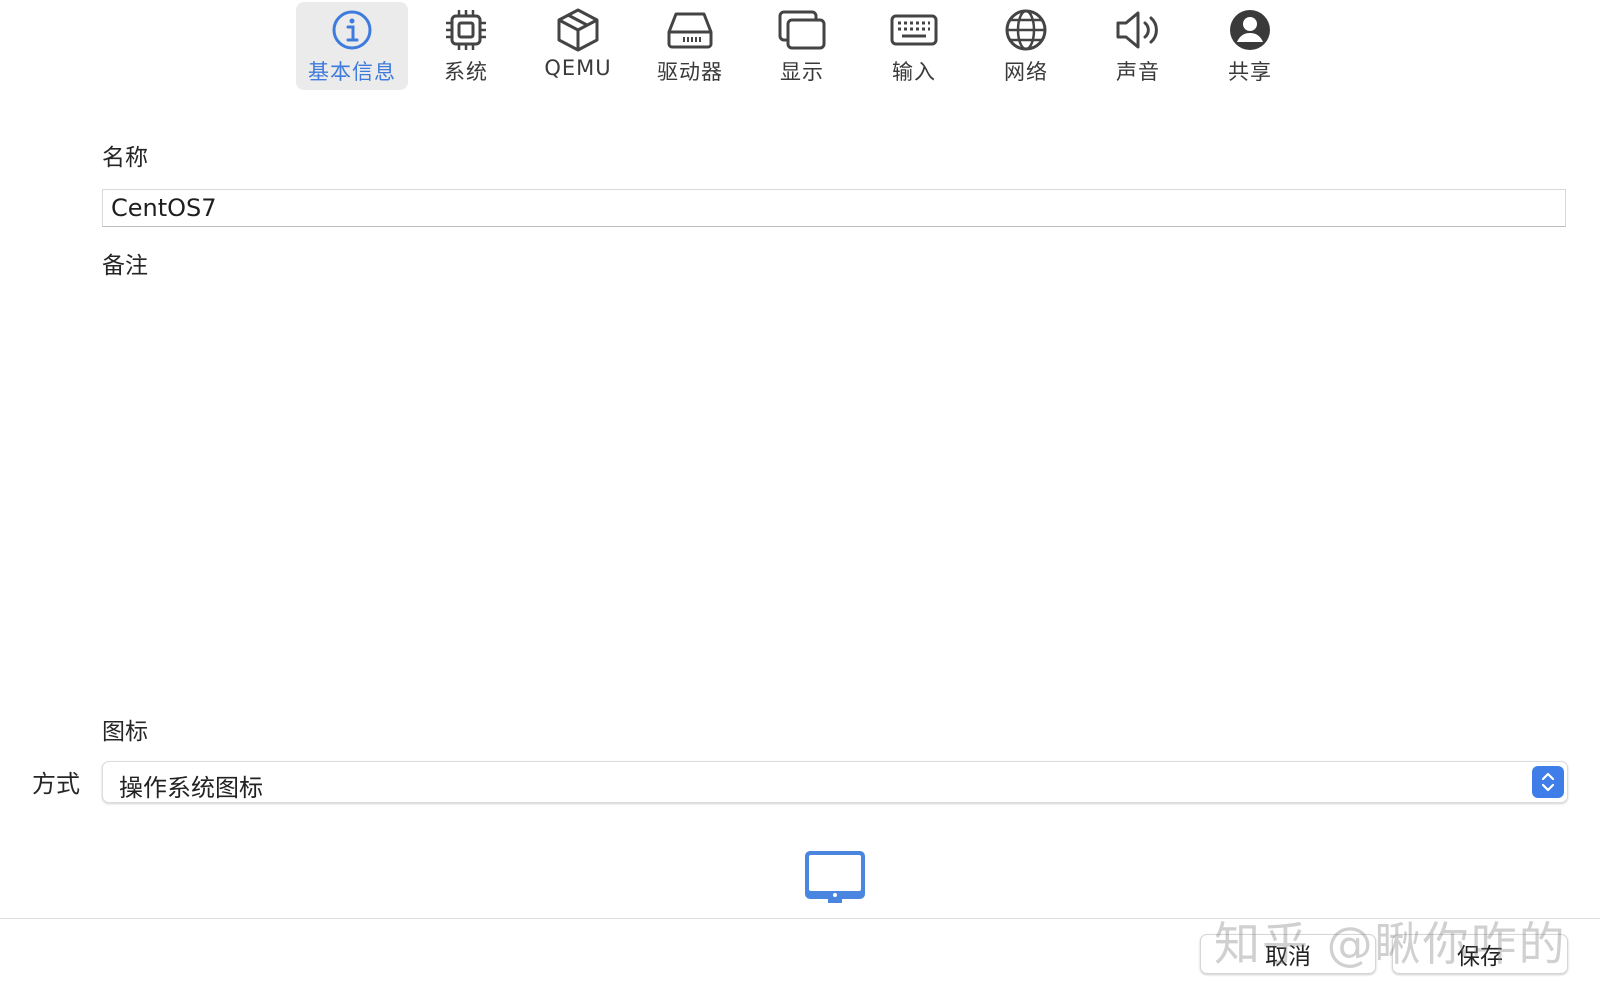 The height and width of the screenshot is (1008, 1600). I want to click on cancel-button: 取消, so click(1288, 954).